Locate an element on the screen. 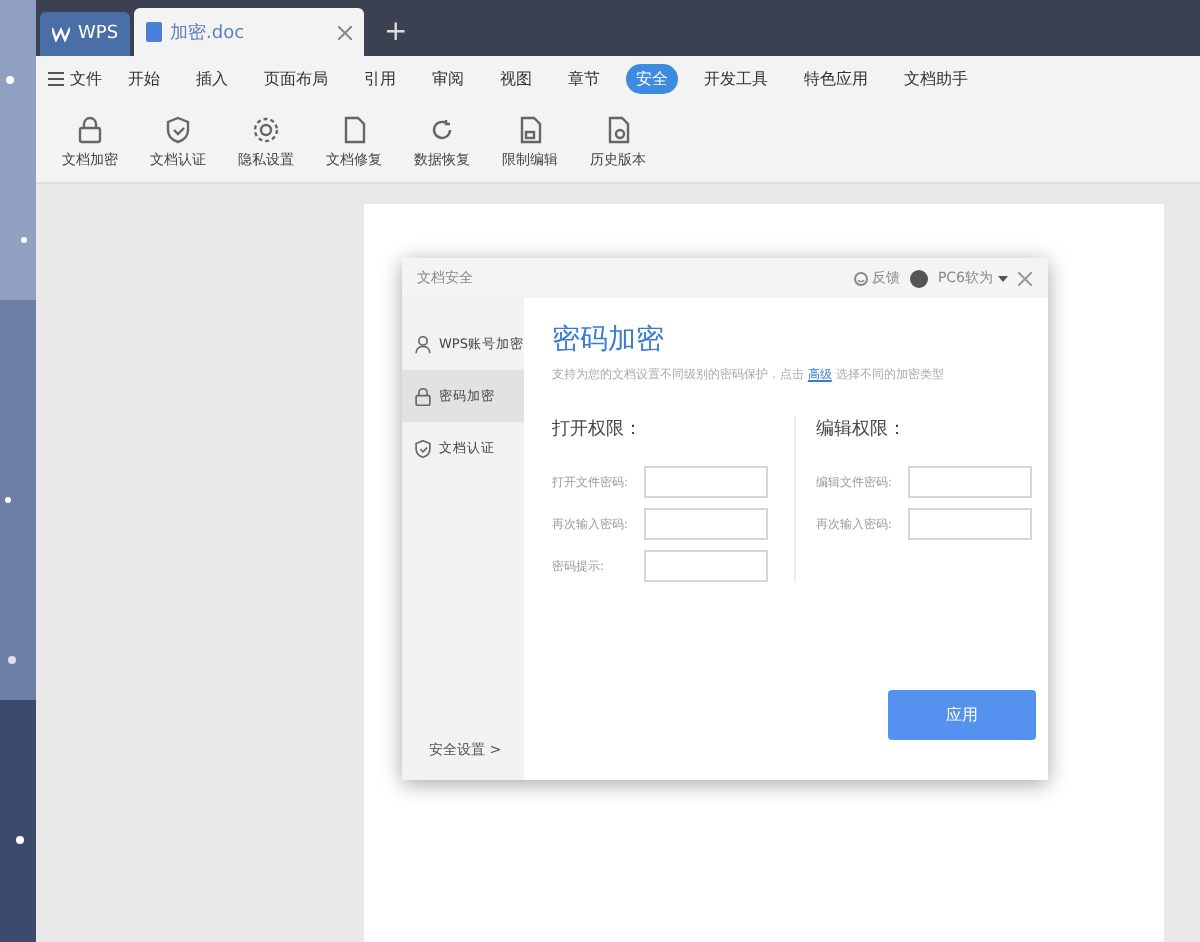 Image resolution: width=1200 pixels, height=942 pixels. file-menu: 文件 is located at coordinates (86, 78).